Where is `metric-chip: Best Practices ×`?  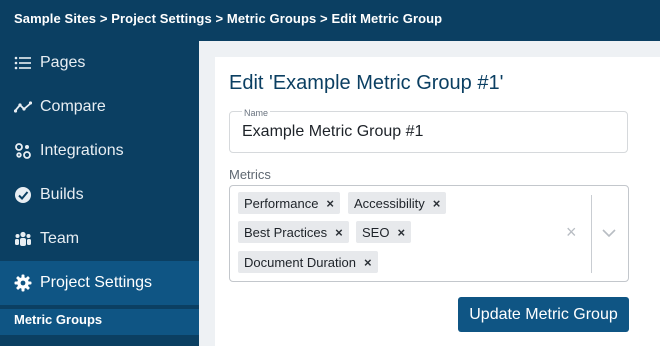 metric-chip: Best Practices × is located at coordinates (293, 232).